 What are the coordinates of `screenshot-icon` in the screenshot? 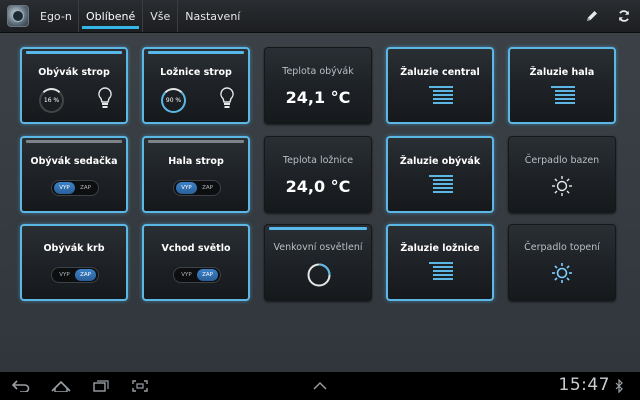 It's located at (140, 386).